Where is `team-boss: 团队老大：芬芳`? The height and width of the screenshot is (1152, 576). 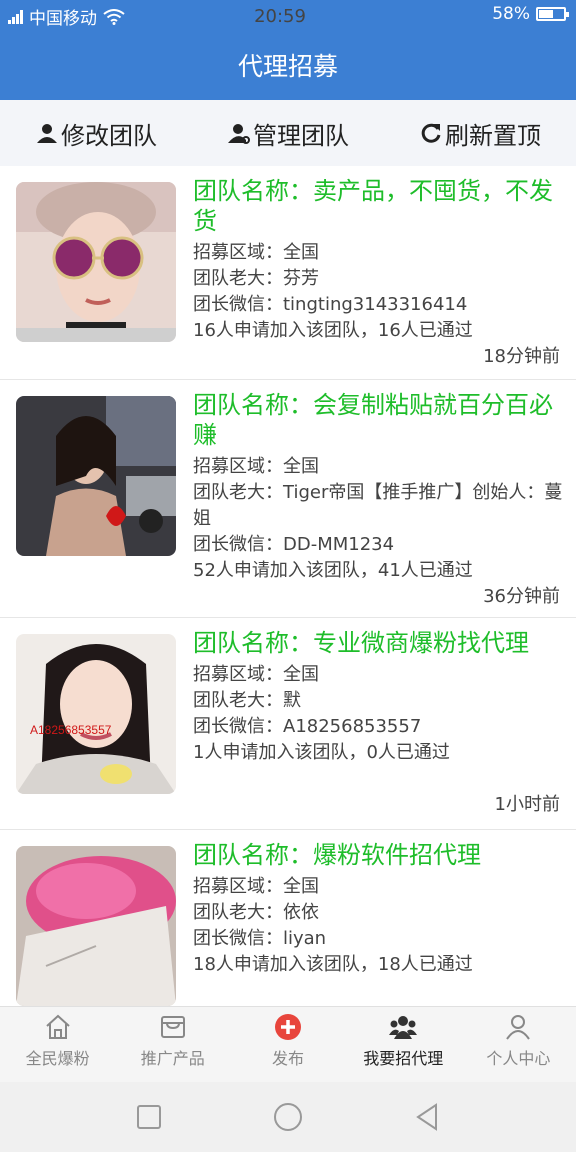 team-boss: 团队老大：芬芳 is located at coordinates (256, 278).